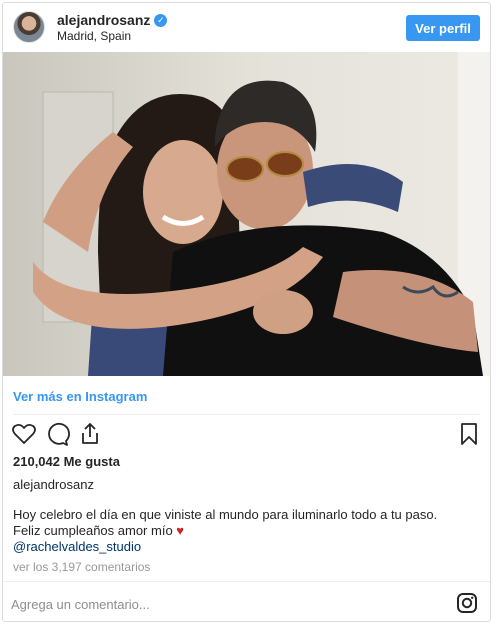  What do you see at coordinates (161, 20) in the screenshot?
I see `verified-icon: ✓` at bounding box center [161, 20].